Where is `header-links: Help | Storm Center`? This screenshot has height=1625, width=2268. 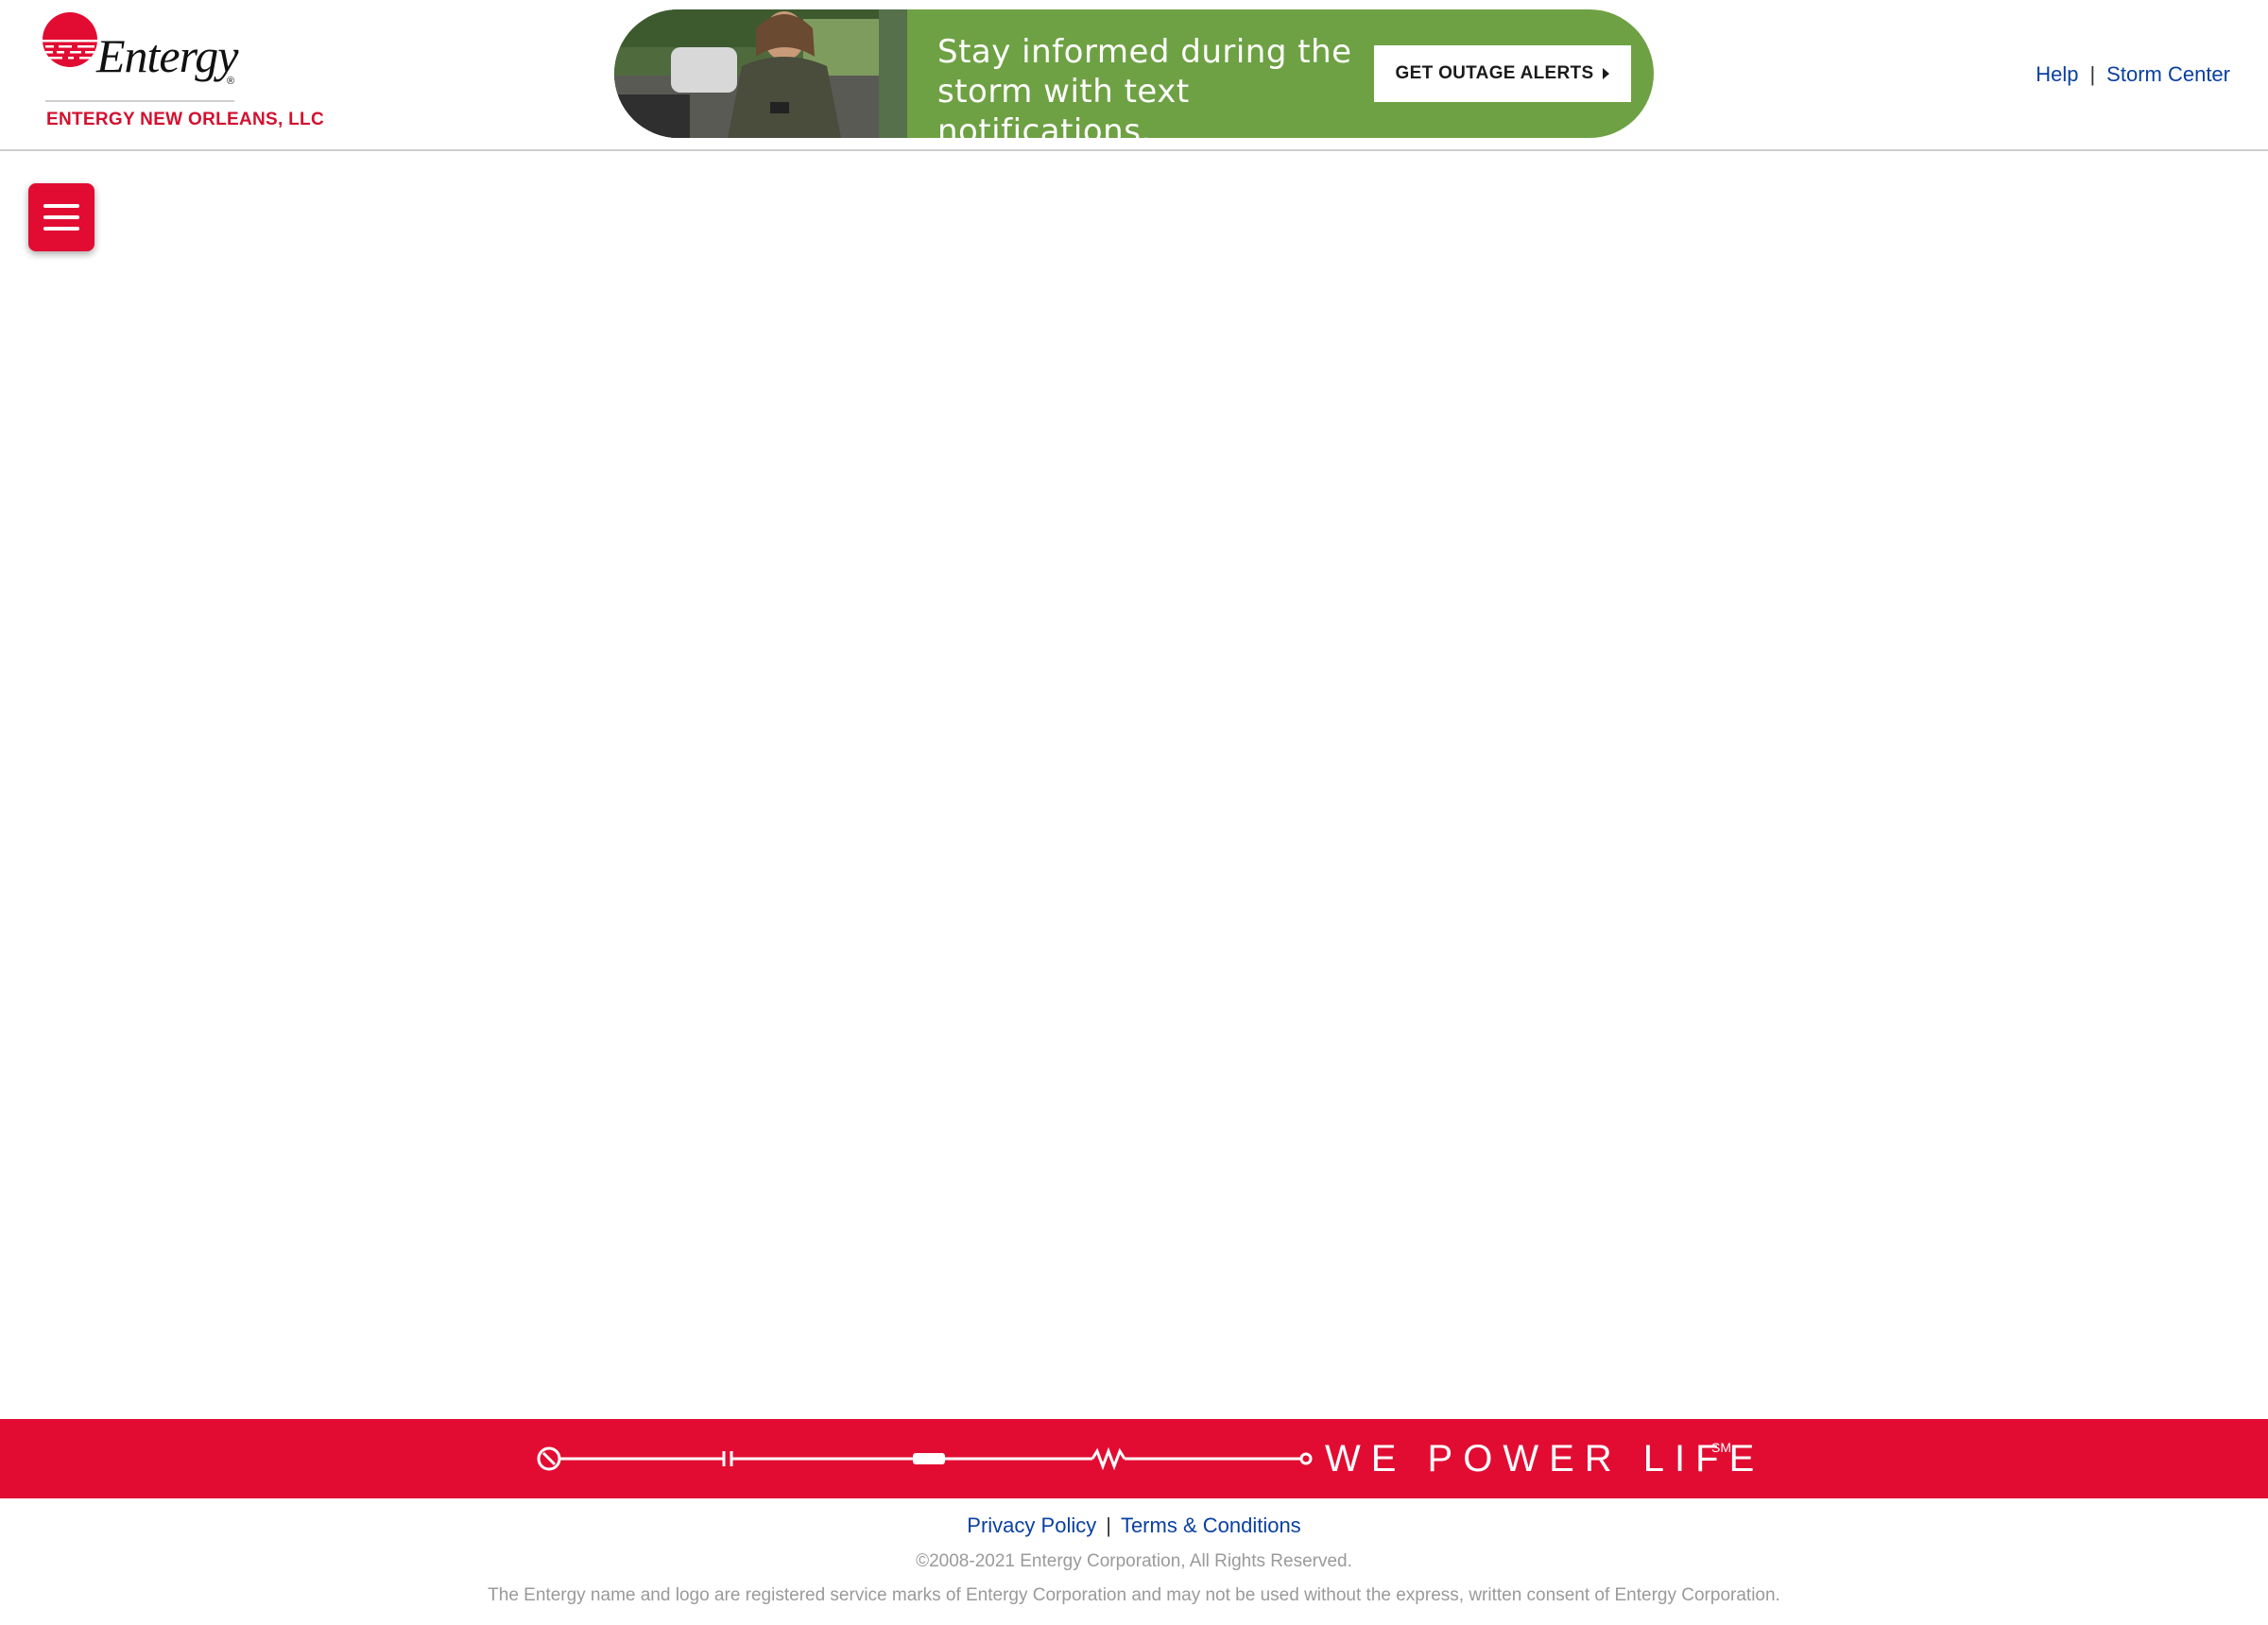
header-links: Help | Storm Center is located at coordinates (2133, 75).